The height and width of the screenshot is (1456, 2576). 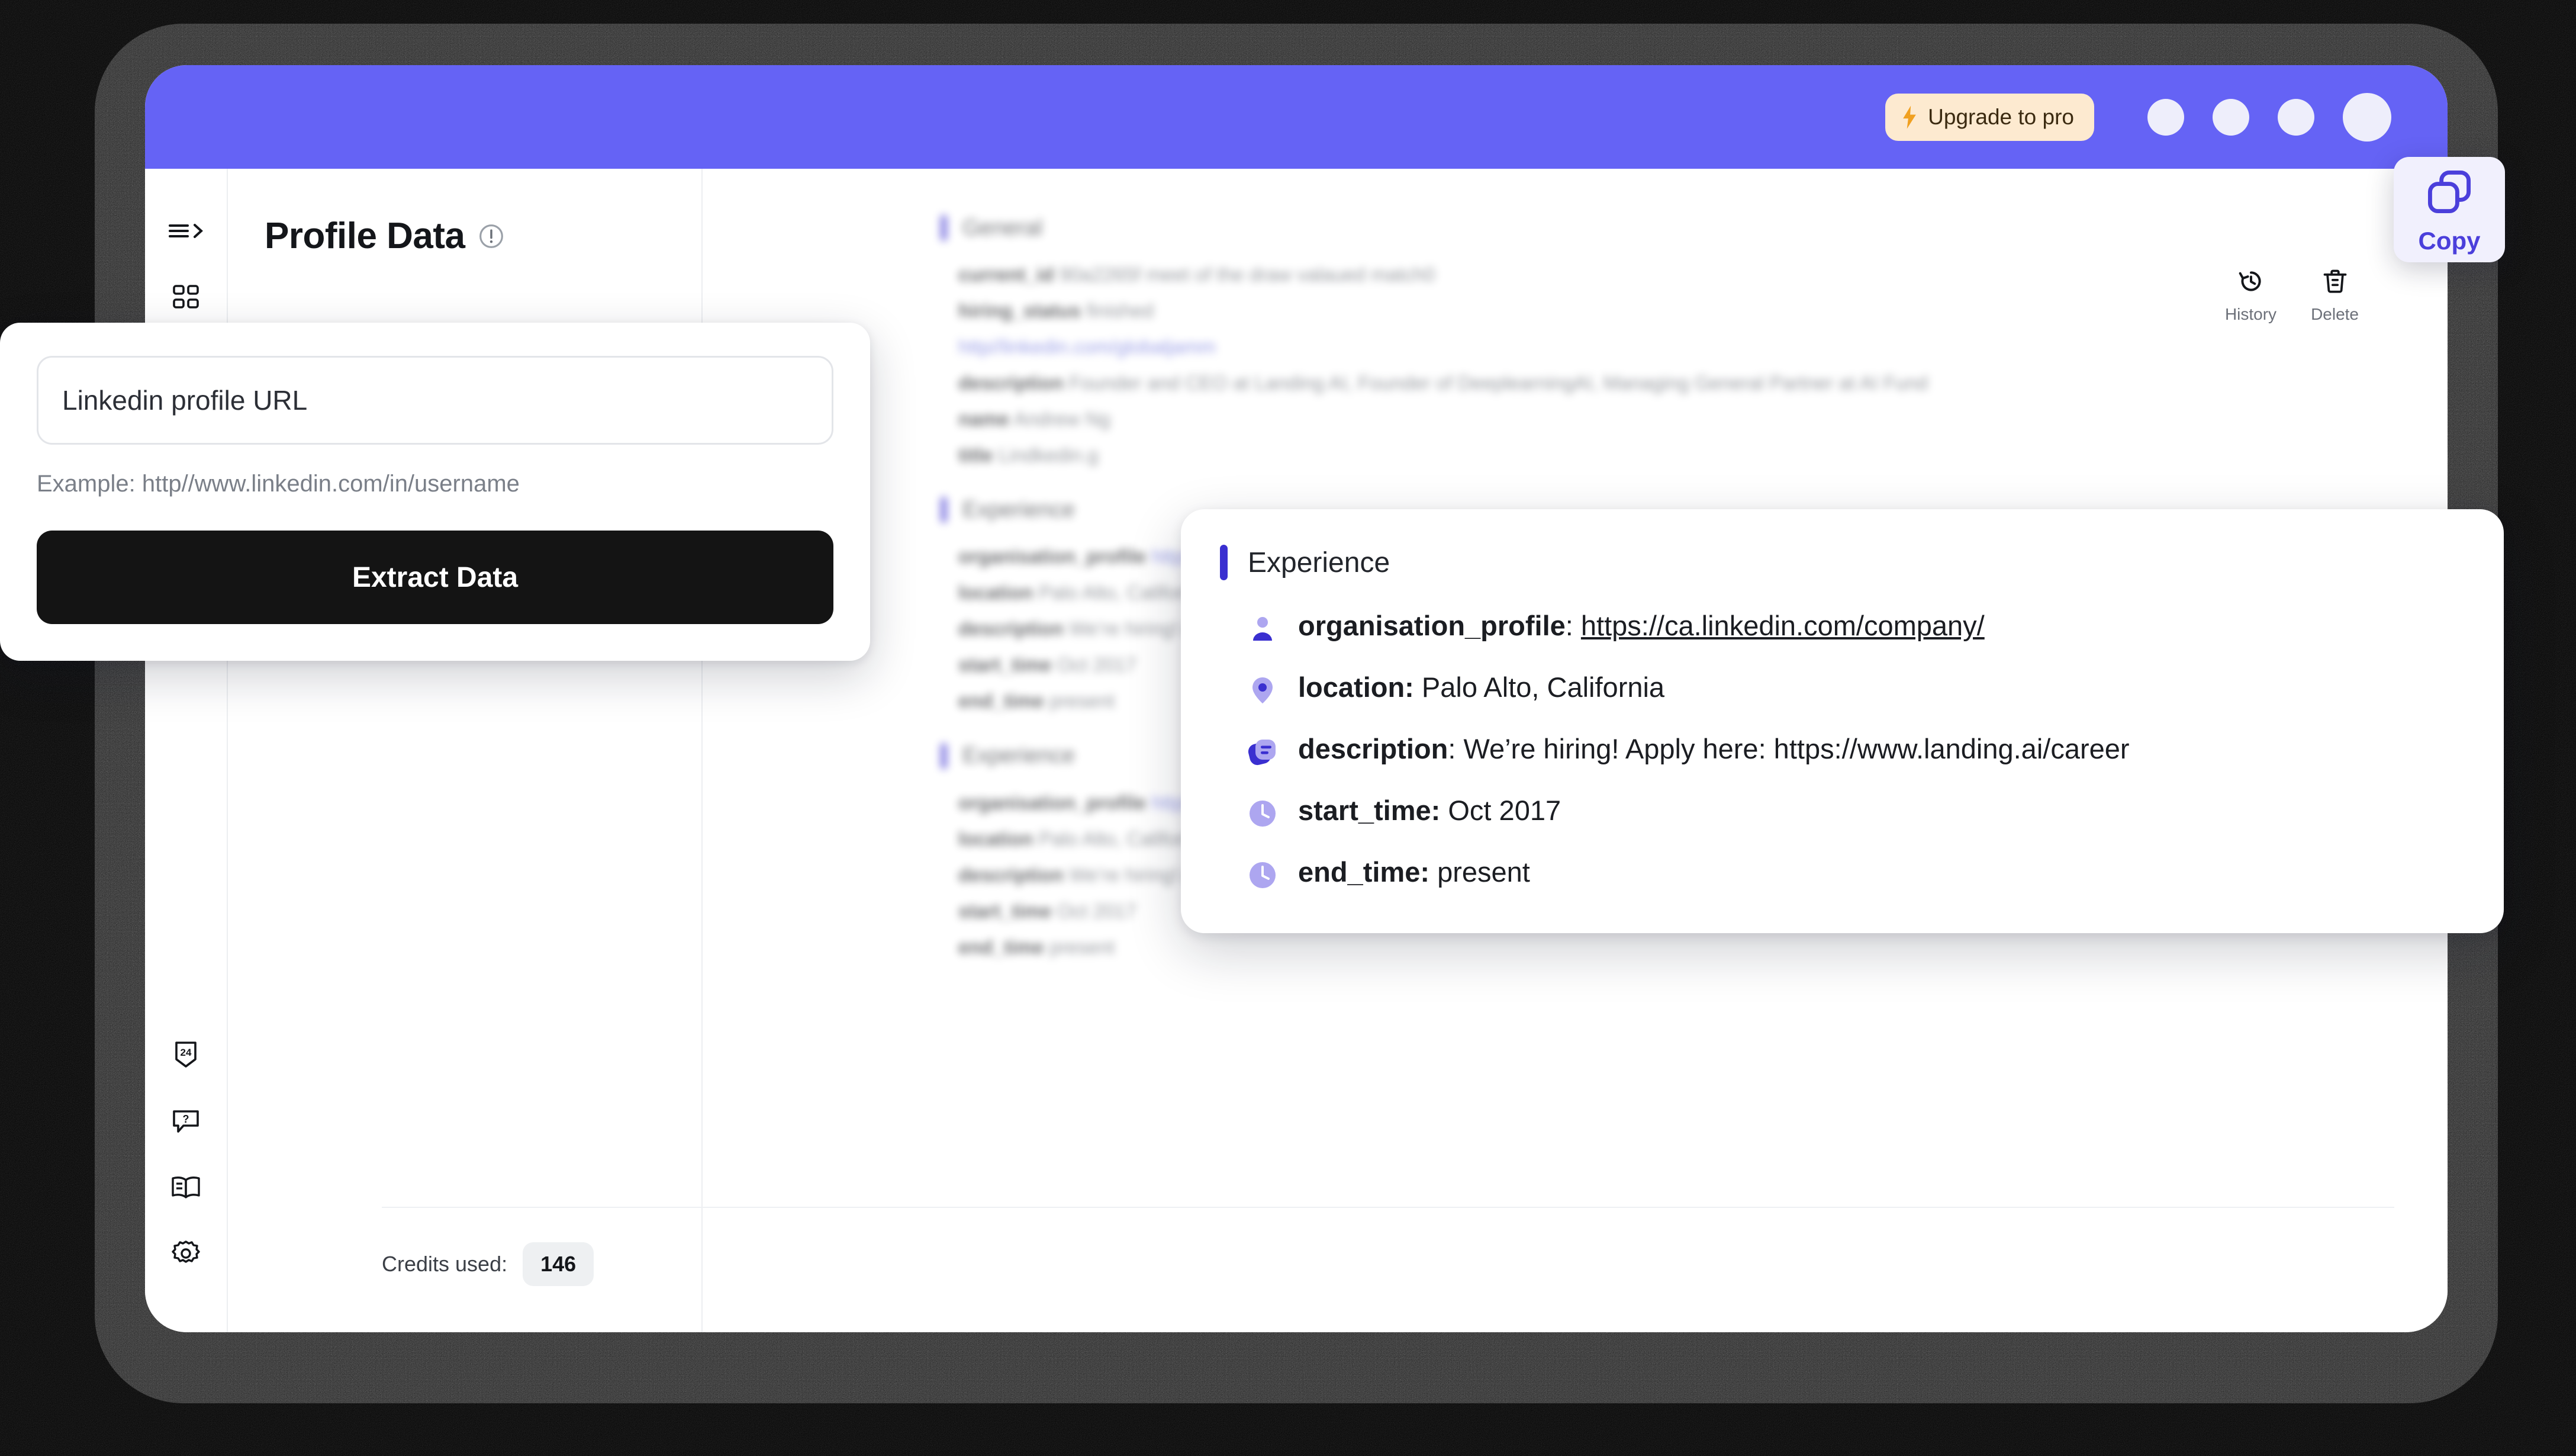 What do you see at coordinates (2251, 282) in the screenshot?
I see `history-clock-icon` at bounding box center [2251, 282].